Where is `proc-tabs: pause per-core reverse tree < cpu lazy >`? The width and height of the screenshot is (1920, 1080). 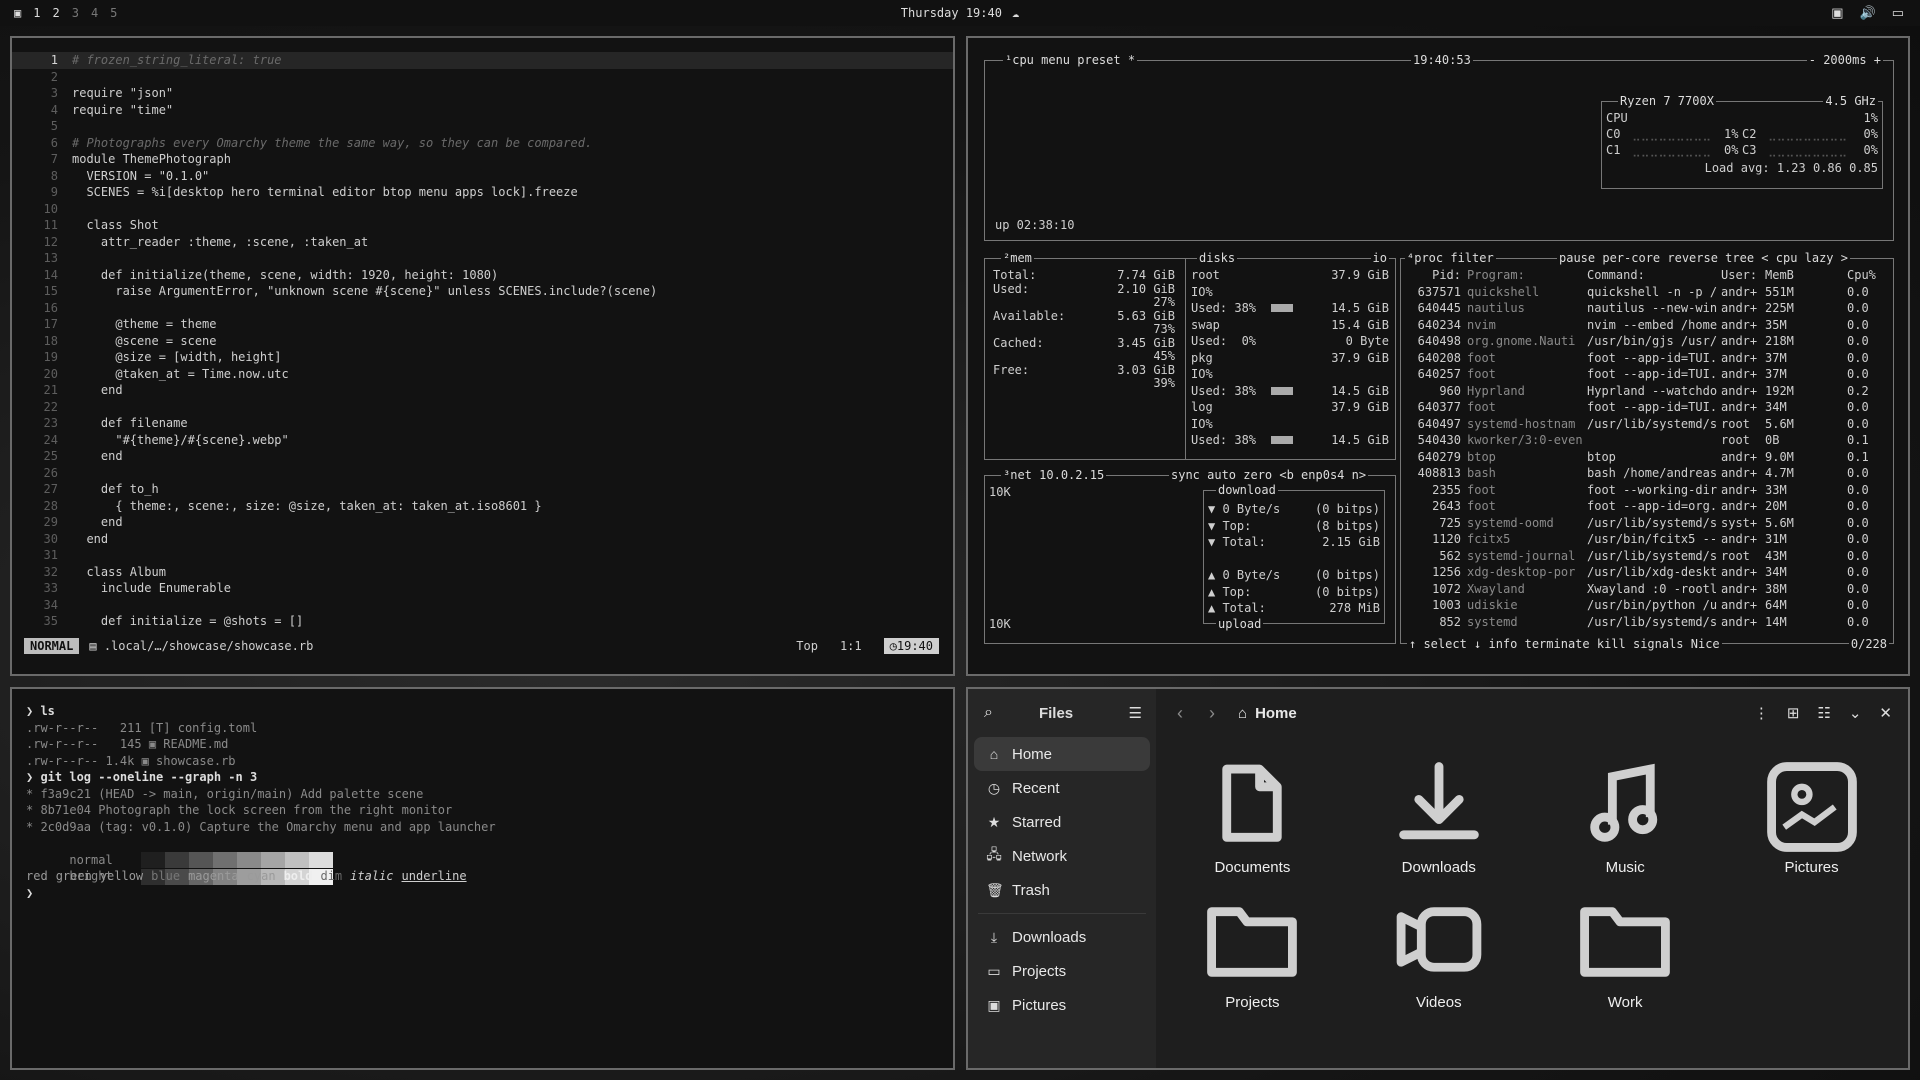
proc-tabs: pause per-core reverse tree < cpu lazy > is located at coordinates (1703, 258).